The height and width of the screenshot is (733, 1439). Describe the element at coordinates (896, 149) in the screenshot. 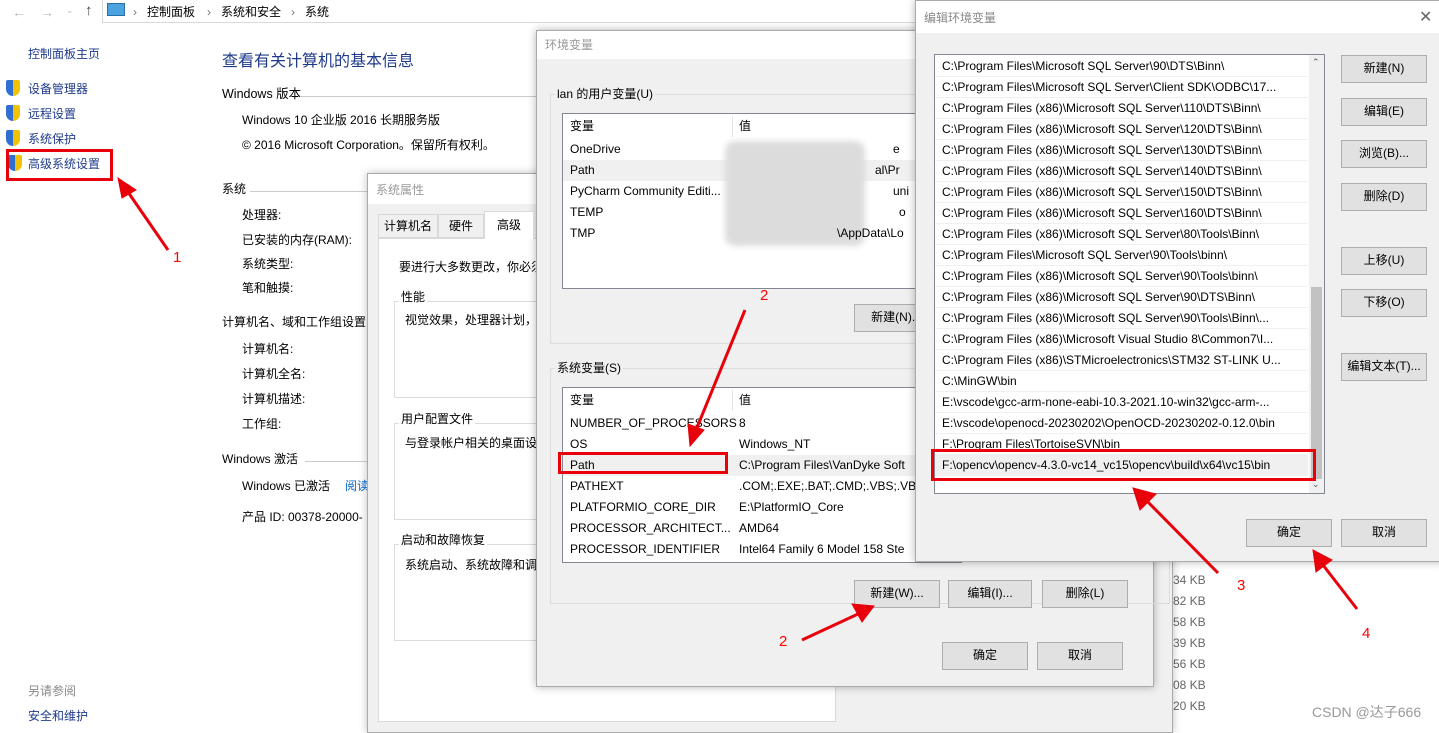

I see `var-value: e` at that location.